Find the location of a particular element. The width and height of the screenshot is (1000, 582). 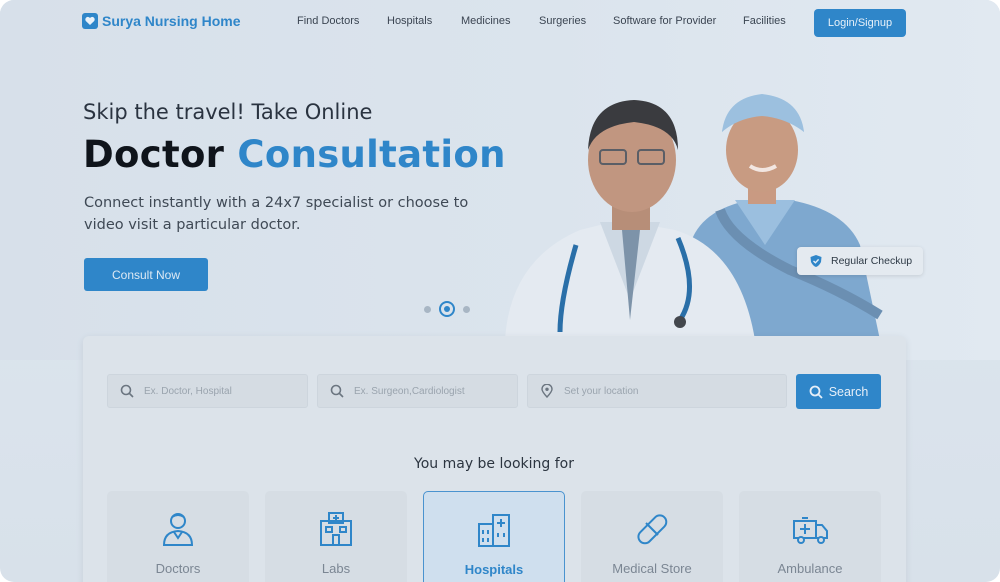

headline-consultation: Consultation is located at coordinates (371, 154).